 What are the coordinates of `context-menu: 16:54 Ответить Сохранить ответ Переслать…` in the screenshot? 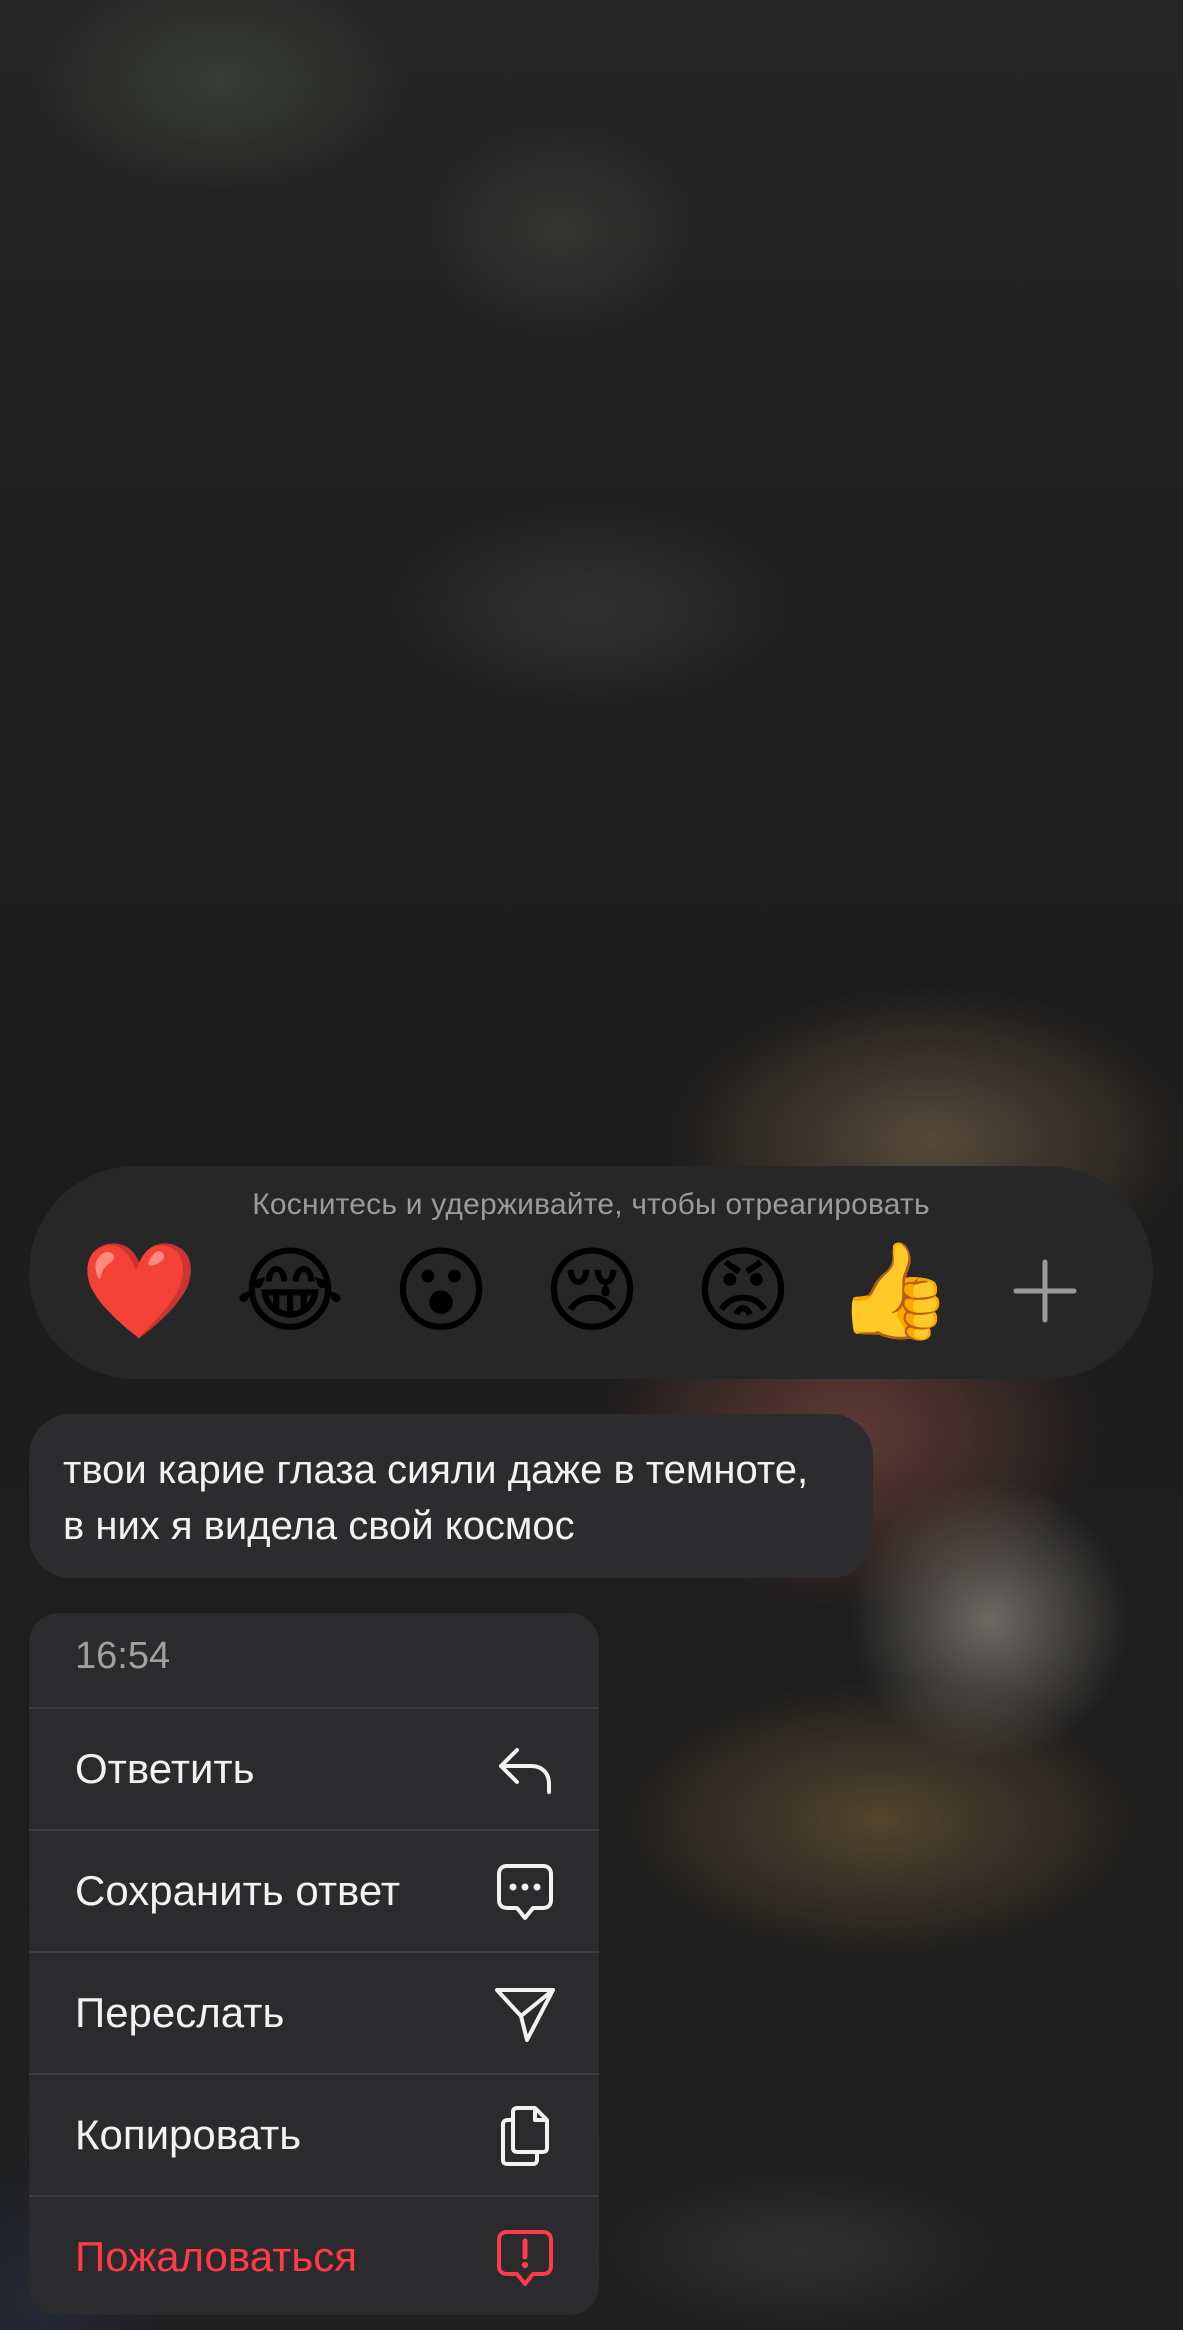 It's located at (314, 1964).